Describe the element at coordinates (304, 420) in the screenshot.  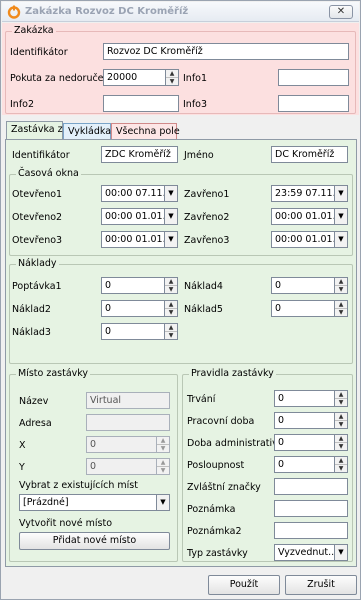
I see `worktime-field: 0` at that location.